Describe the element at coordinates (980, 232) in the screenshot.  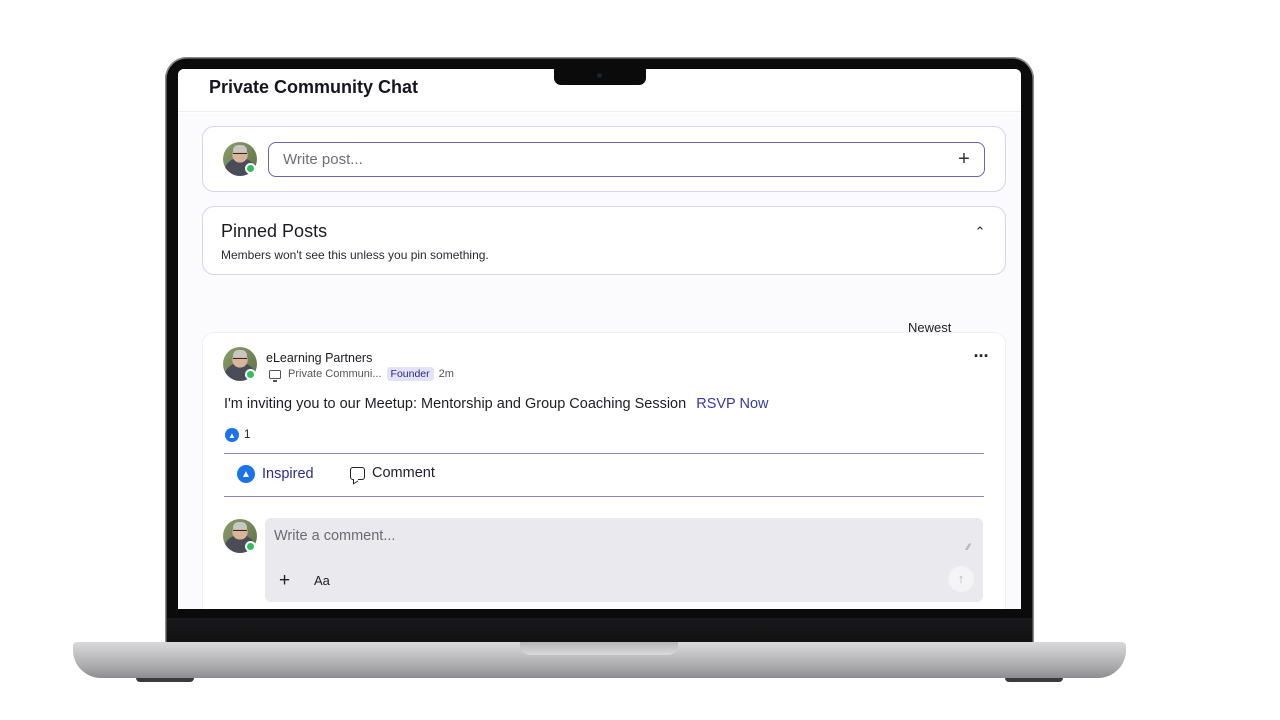
I see `chevron-up-icon: ⌃` at that location.